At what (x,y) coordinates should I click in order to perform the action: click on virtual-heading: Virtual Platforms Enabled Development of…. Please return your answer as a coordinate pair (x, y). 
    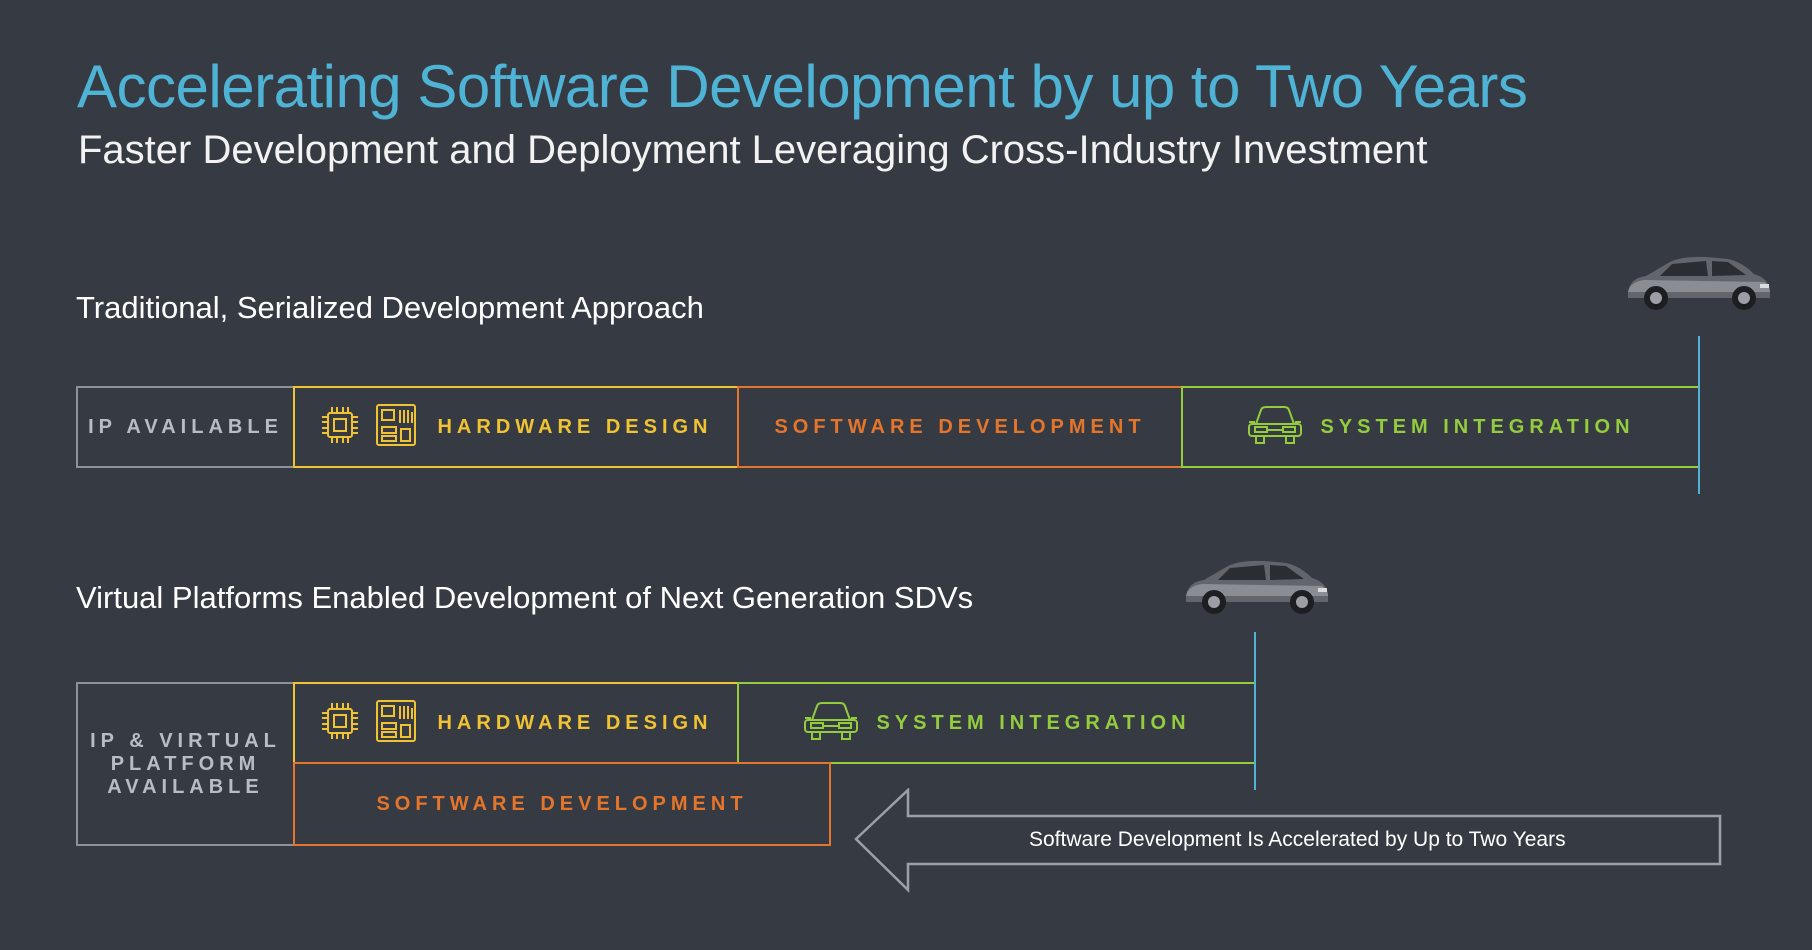
    Looking at the image, I should click on (525, 597).